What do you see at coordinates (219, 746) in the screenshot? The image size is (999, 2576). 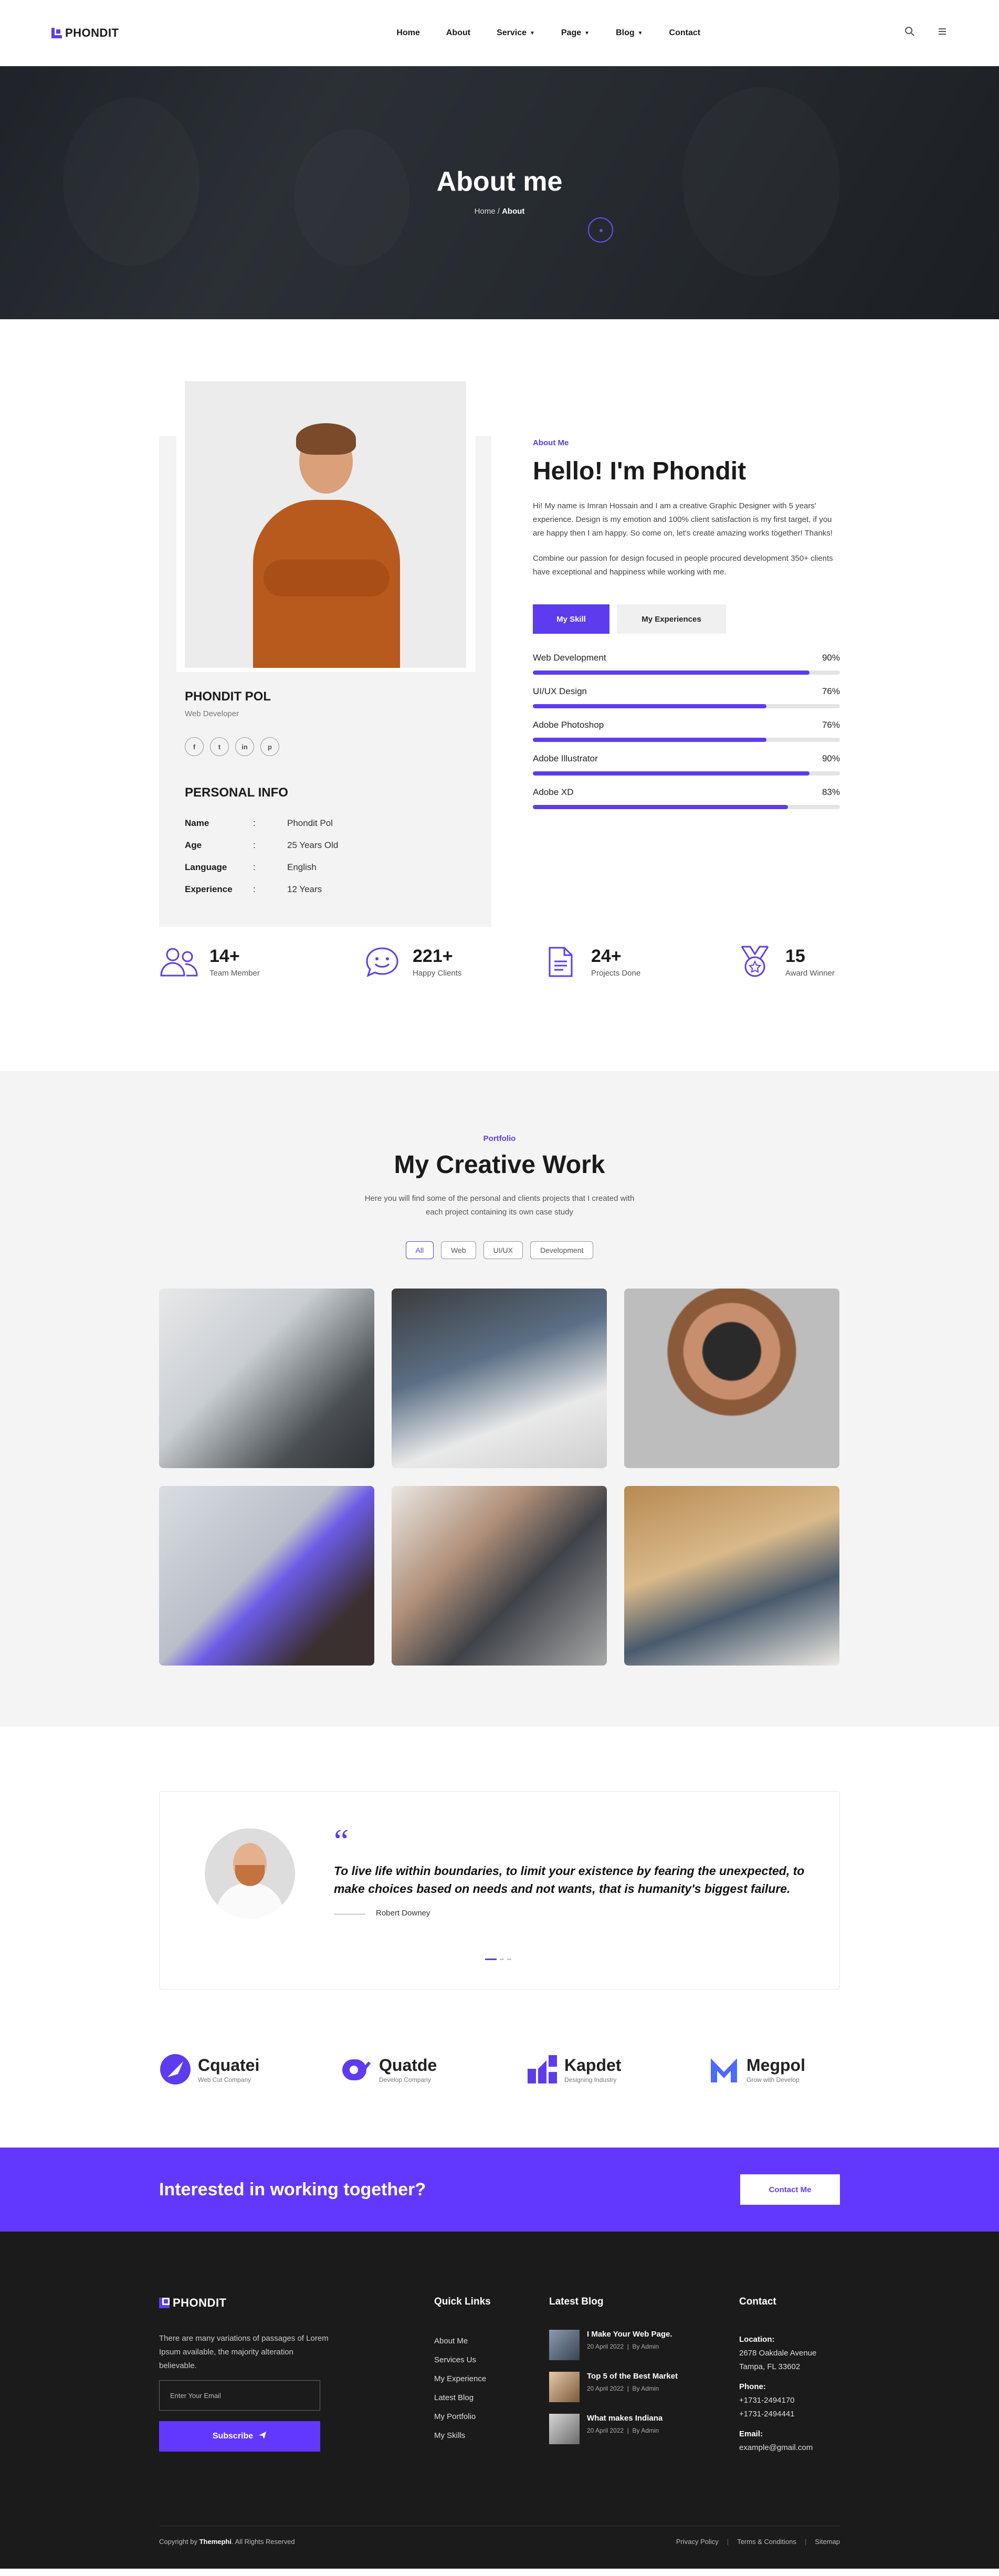 I see `twitter-icon: t` at bounding box center [219, 746].